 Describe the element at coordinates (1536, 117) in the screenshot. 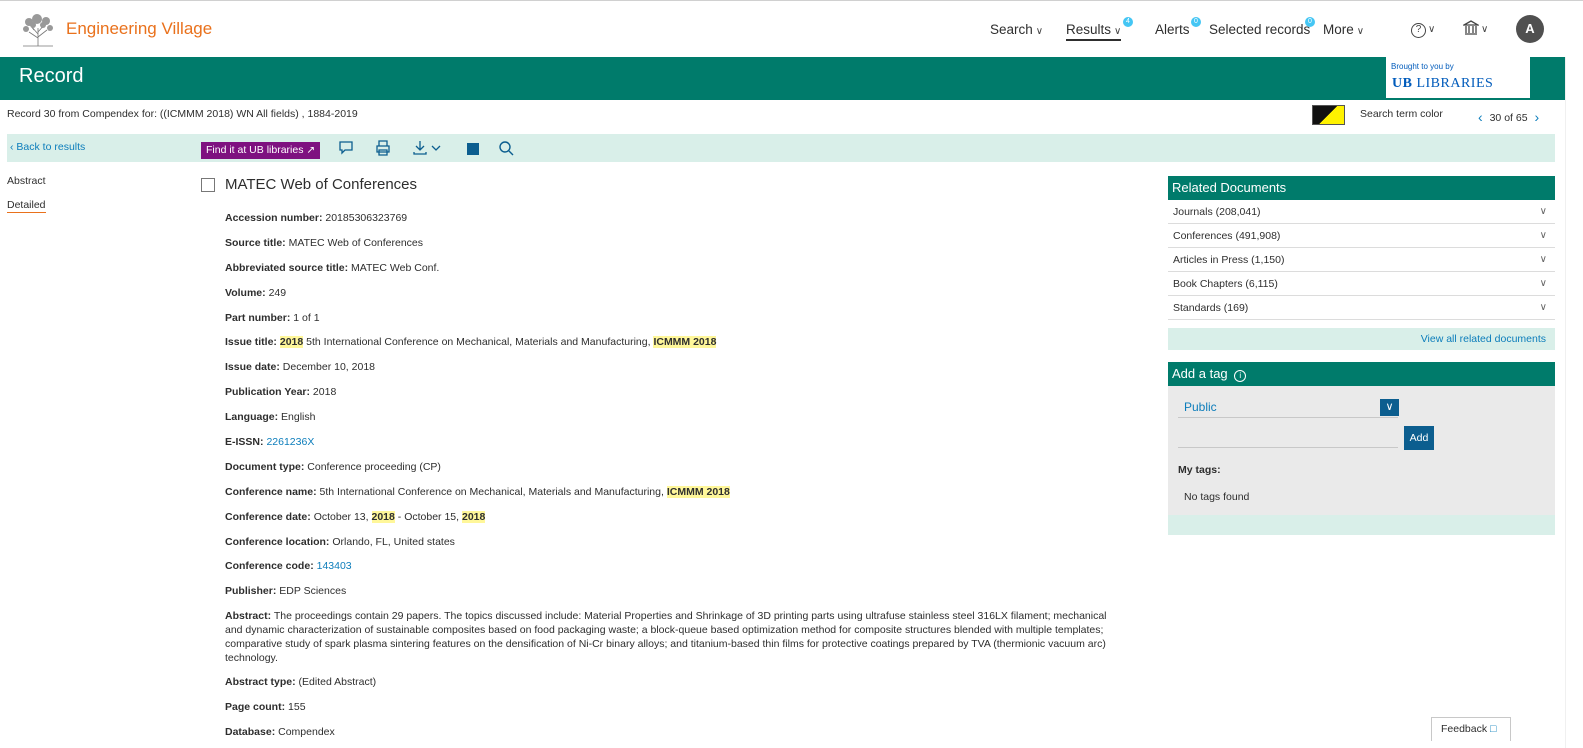

I see `next-record-icon: ›` at that location.